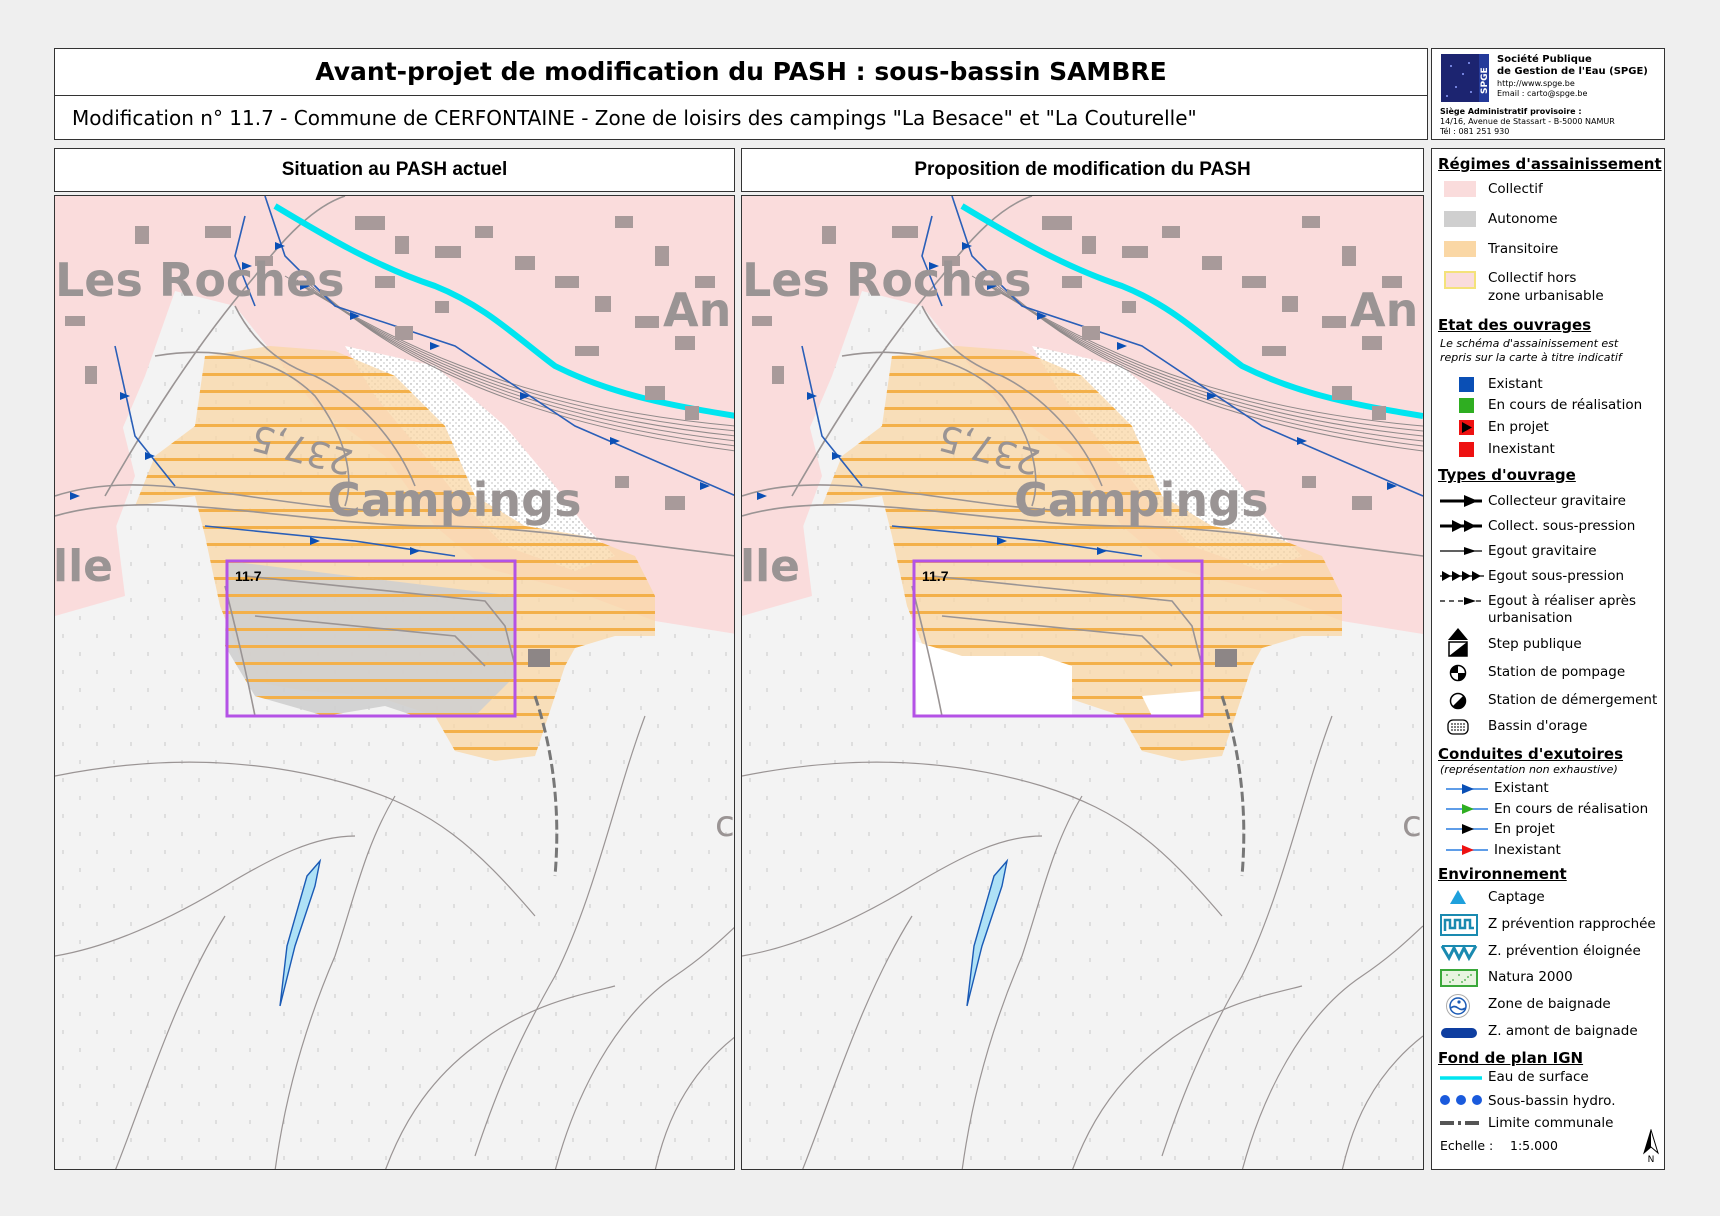 The image size is (1720, 1216). What do you see at coordinates (1572, 71) in the screenshot?
I see `org-line-2: de Gestion de l'Eau (SPGE)` at bounding box center [1572, 71].